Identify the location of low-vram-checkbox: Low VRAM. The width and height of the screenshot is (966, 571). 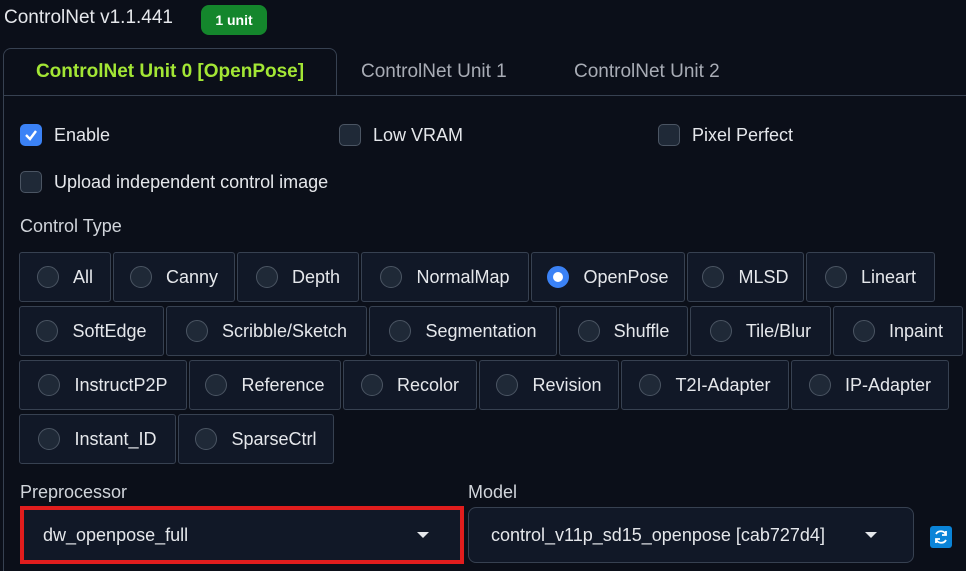
(401, 135).